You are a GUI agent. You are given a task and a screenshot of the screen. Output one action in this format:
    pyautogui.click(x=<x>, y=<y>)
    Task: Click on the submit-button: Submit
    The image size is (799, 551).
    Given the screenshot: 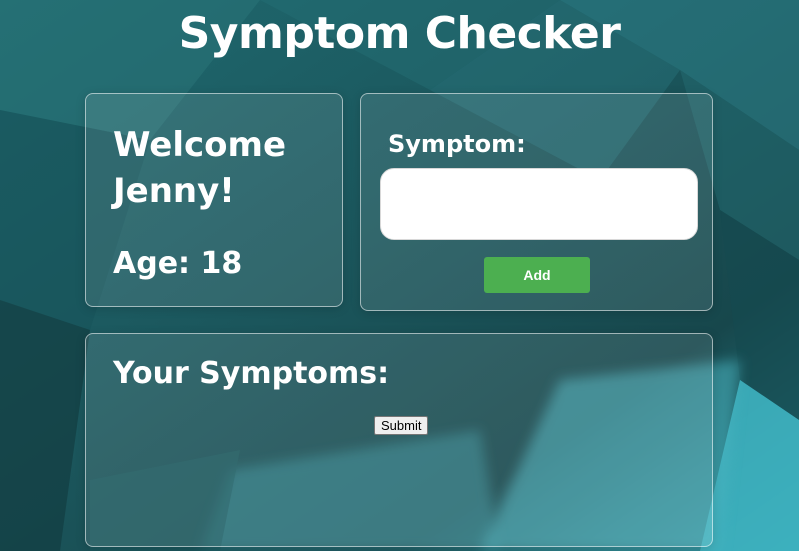 What is the action you would take?
    pyautogui.click(x=401, y=425)
    